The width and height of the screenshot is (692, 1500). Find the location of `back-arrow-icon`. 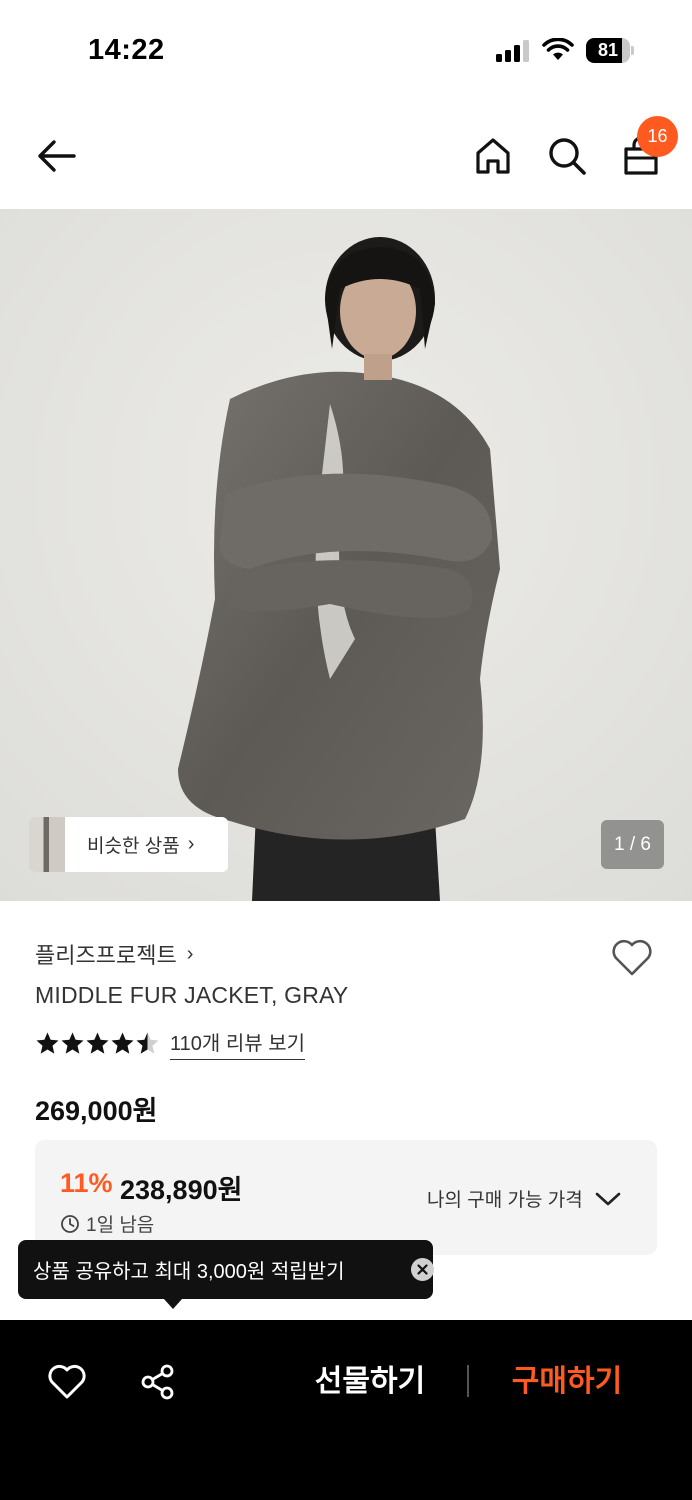

back-arrow-icon is located at coordinates (57, 156).